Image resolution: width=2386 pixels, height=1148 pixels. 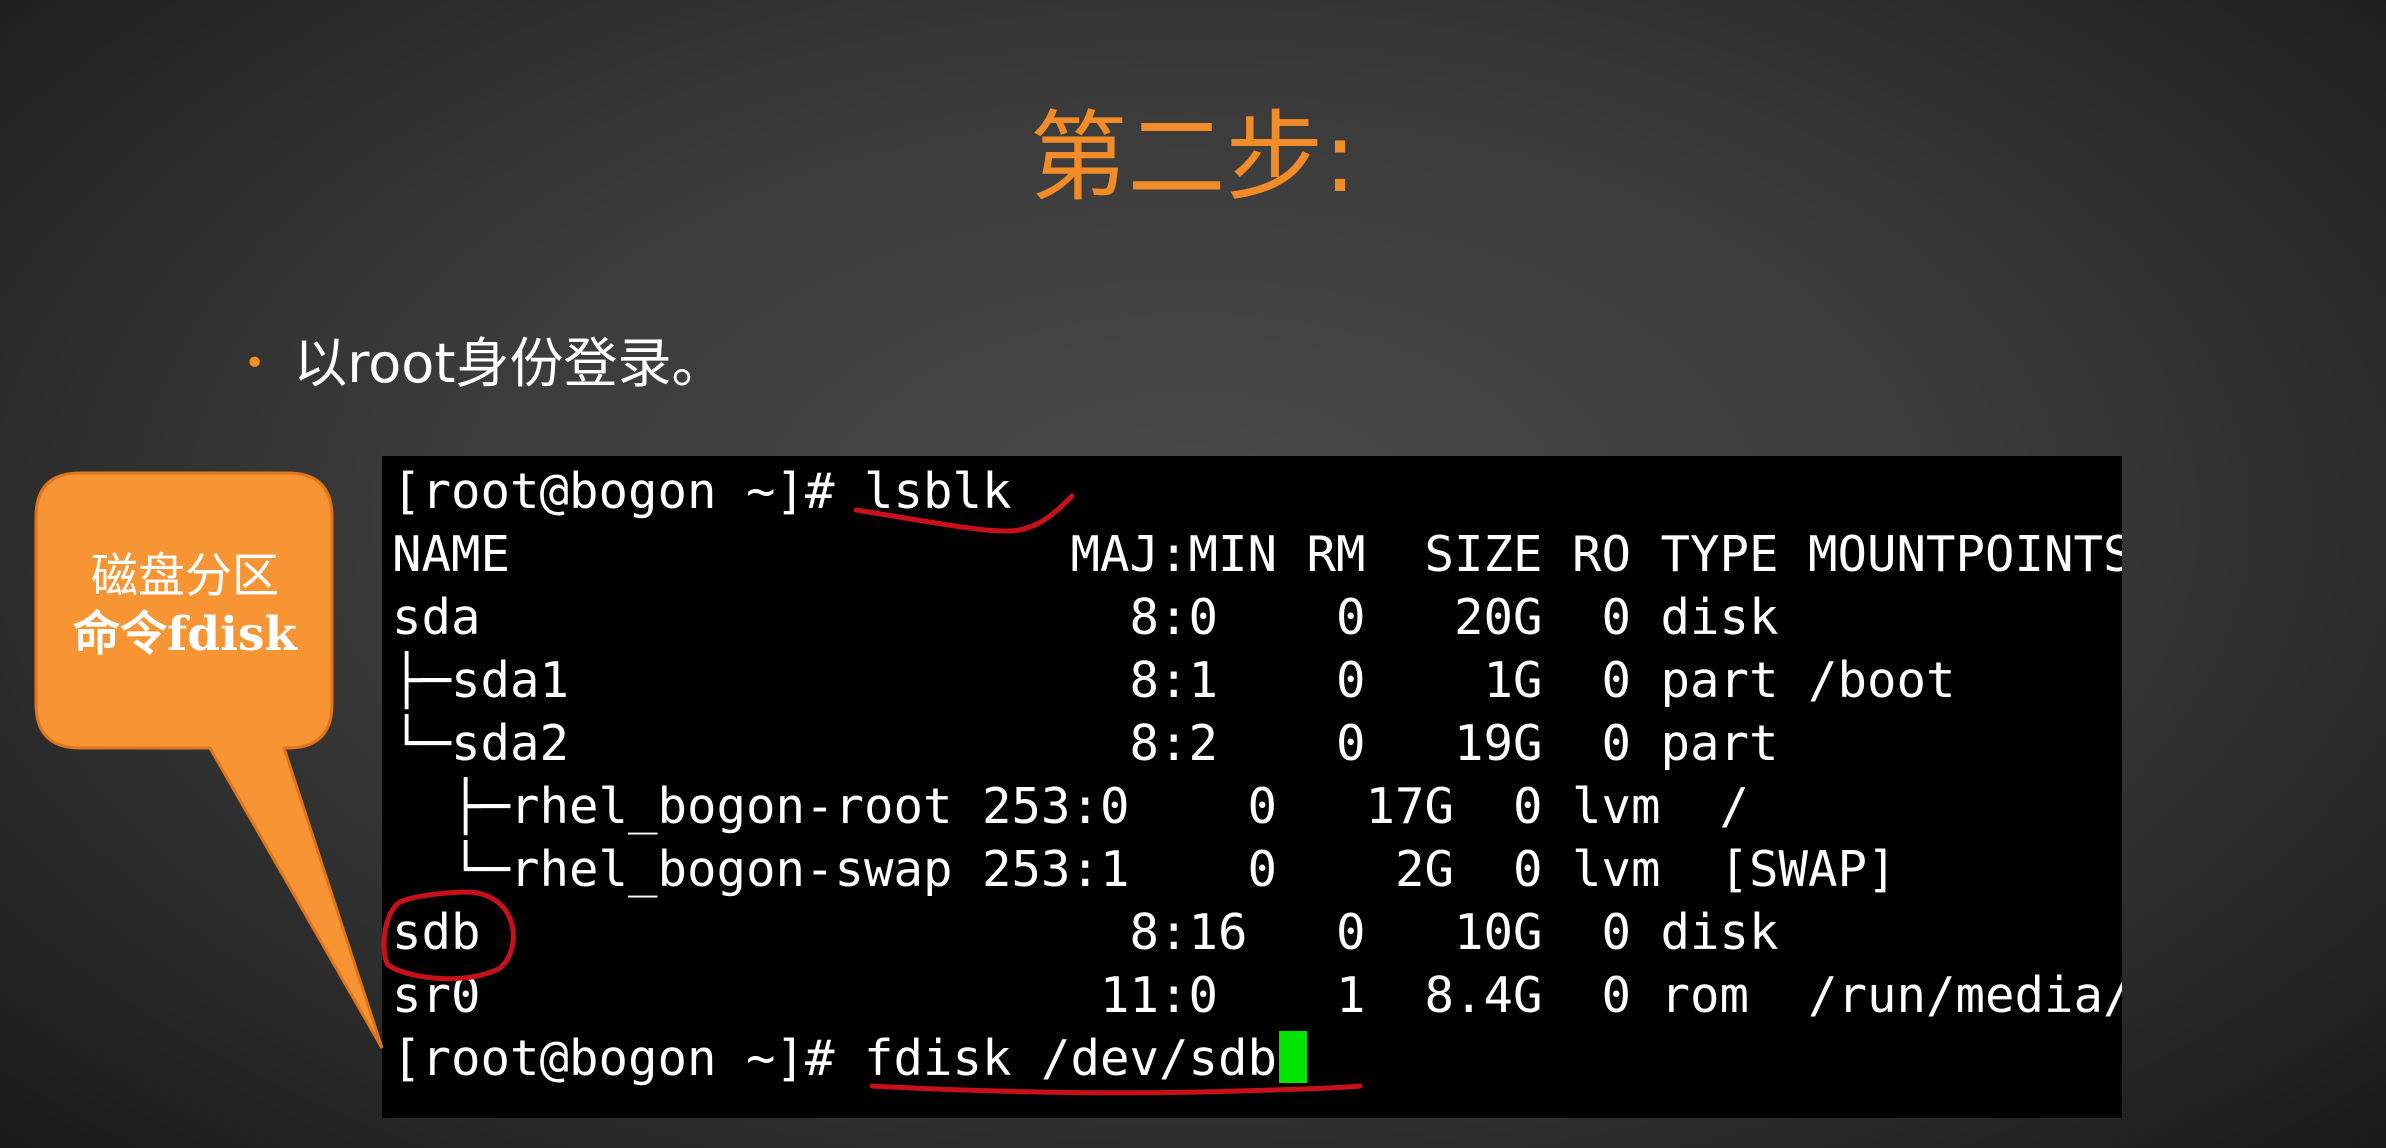 What do you see at coordinates (702, 491) in the screenshot?
I see `terminal-line: [root@bogon ~]# lsblk` at bounding box center [702, 491].